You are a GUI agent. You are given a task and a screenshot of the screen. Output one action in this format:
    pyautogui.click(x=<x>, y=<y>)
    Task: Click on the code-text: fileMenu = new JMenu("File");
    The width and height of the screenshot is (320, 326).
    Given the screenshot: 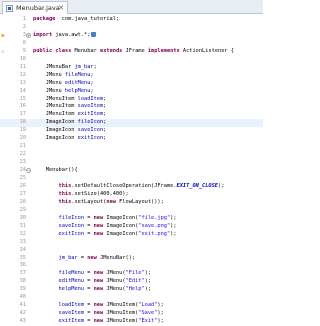 What is the action you would take?
    pyautogui.click(x=105, y=273)
    